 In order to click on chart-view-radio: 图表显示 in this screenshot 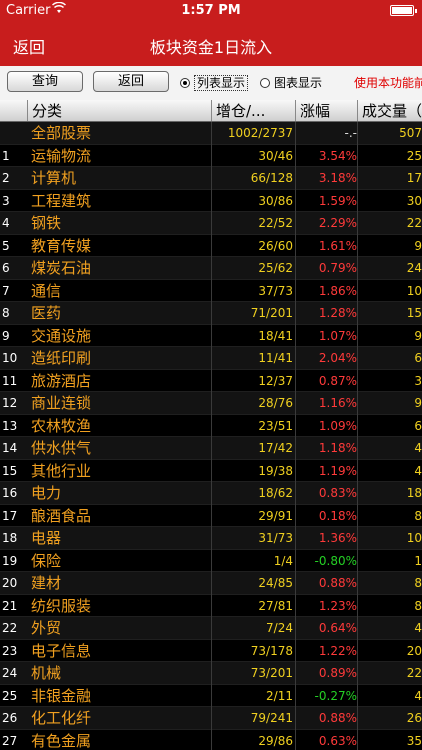, I will do `click(291, 82)`.